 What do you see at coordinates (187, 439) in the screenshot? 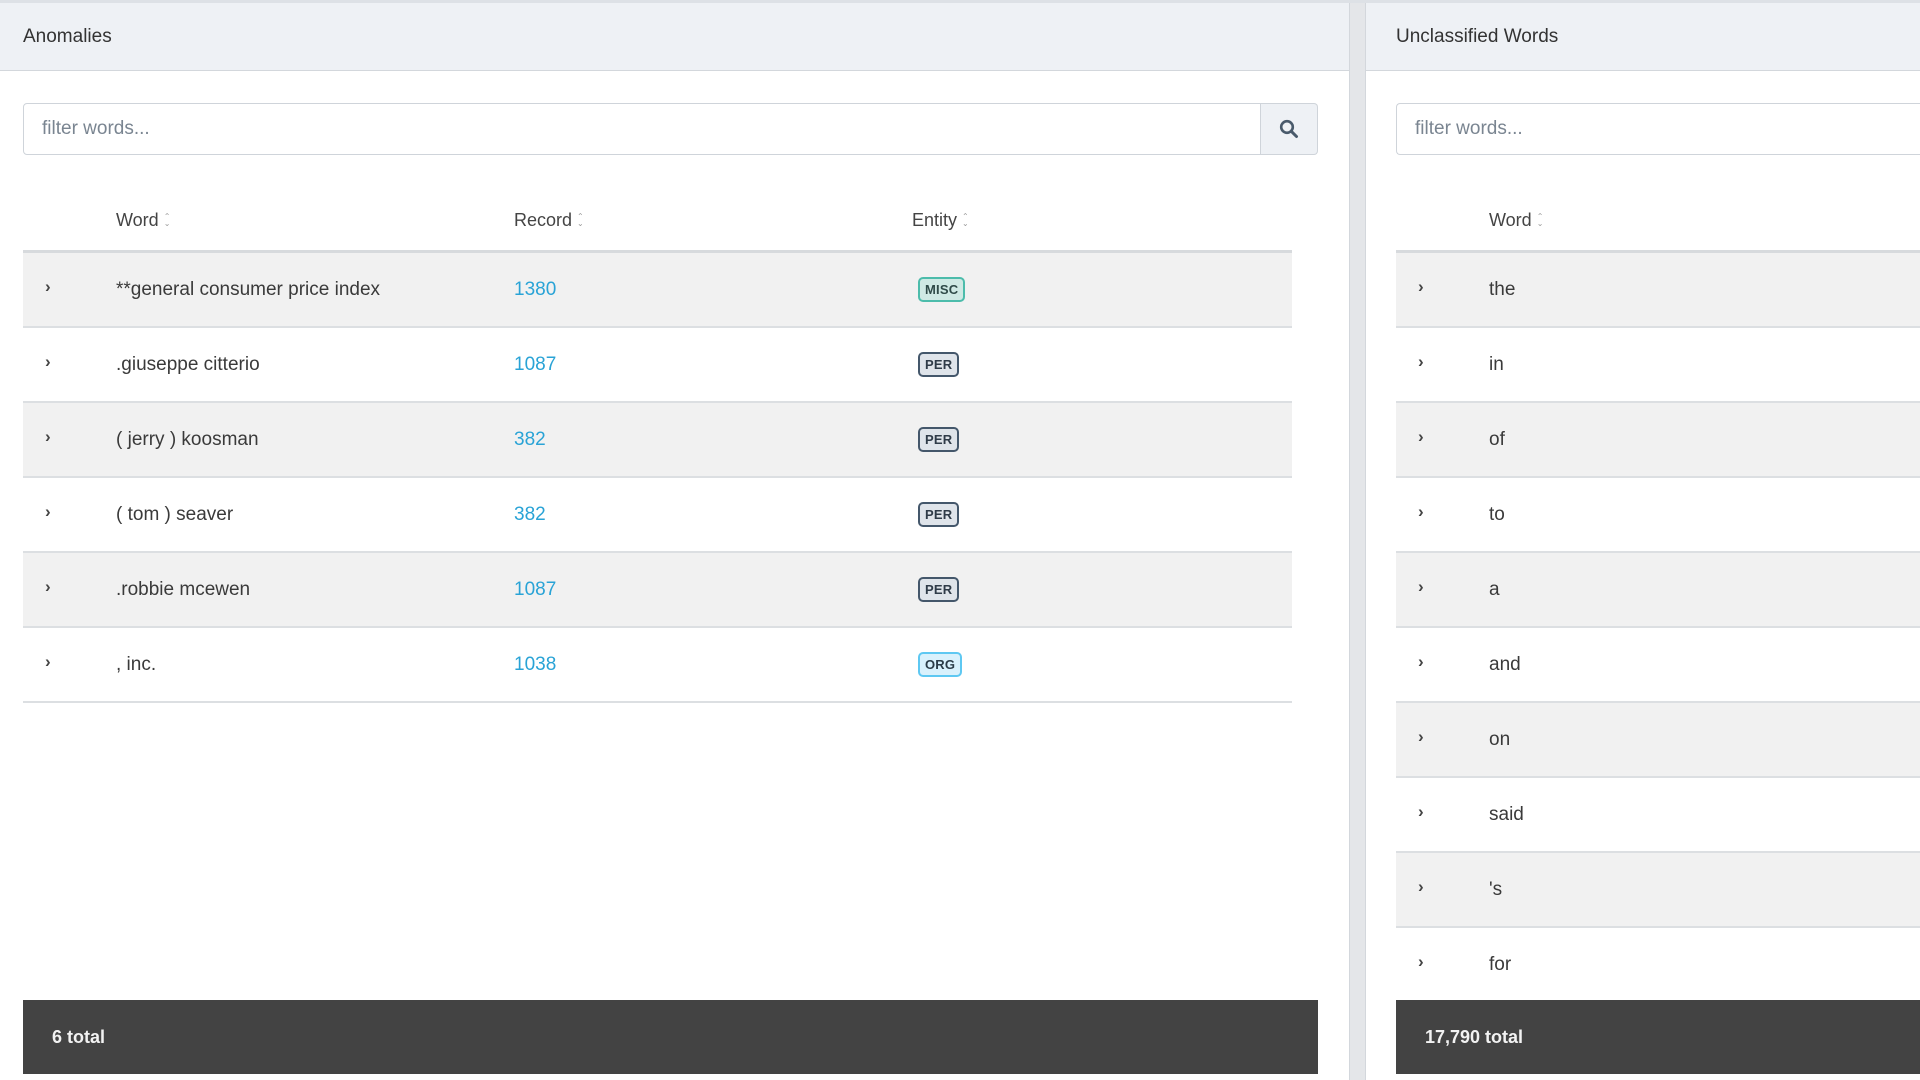
I see `word-cell: ( jerry ) koosman` at bounding box center [187, 439].